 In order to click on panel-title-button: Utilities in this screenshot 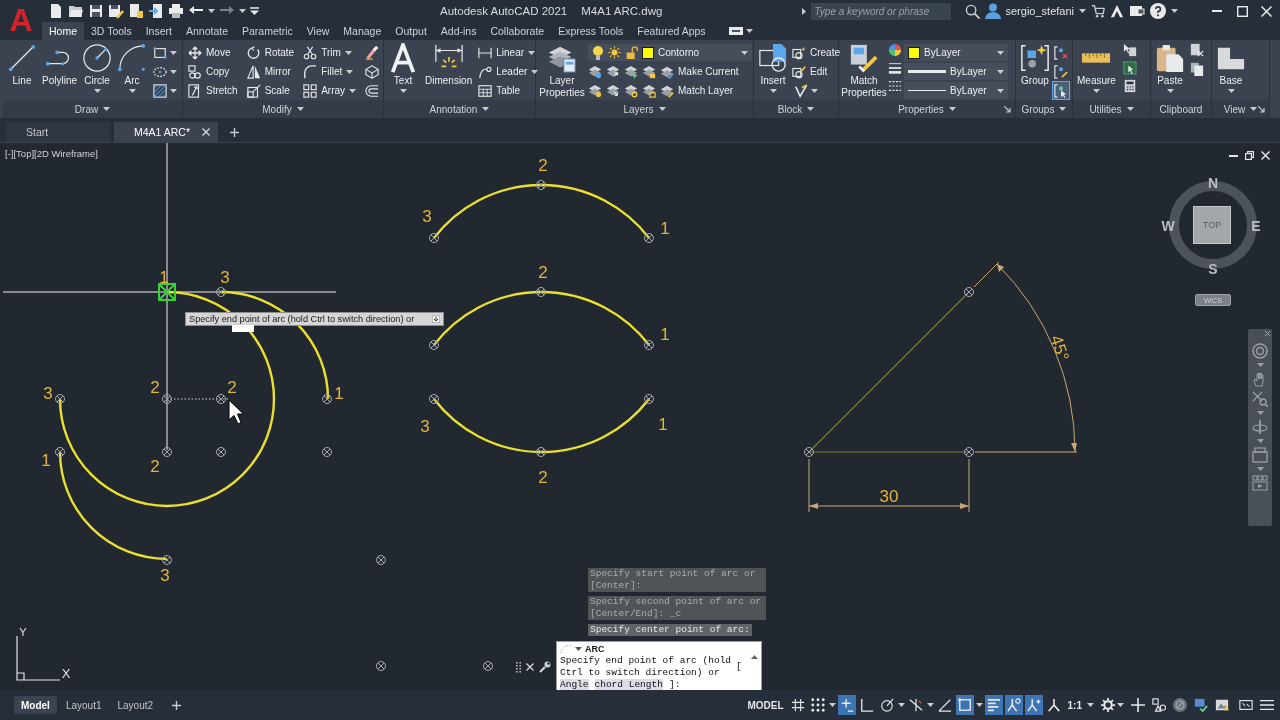, I will do `click(1111, 109)`.